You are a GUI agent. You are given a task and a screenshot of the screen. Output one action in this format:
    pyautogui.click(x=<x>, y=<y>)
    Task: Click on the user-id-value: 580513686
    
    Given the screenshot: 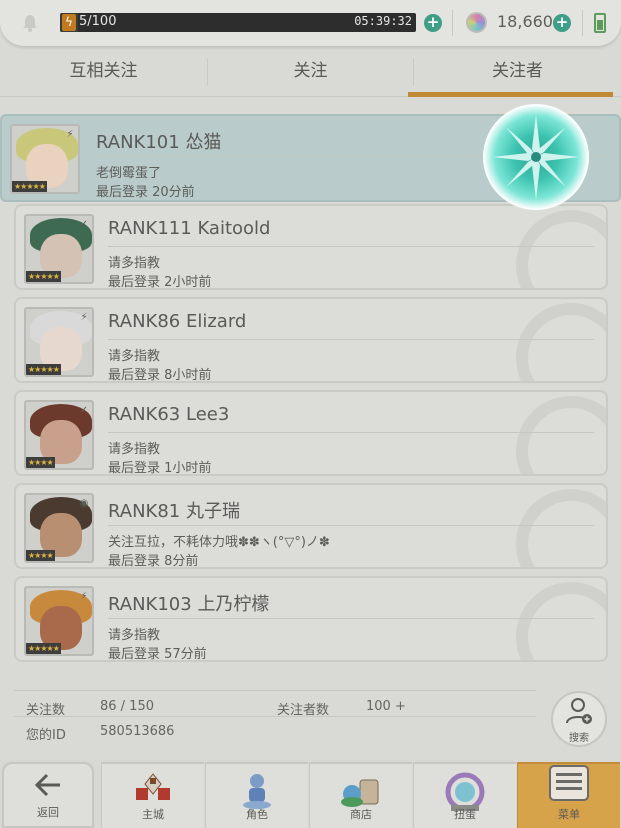 What is the action you would take?
    pyautogui.click(x=137, y=731)
    